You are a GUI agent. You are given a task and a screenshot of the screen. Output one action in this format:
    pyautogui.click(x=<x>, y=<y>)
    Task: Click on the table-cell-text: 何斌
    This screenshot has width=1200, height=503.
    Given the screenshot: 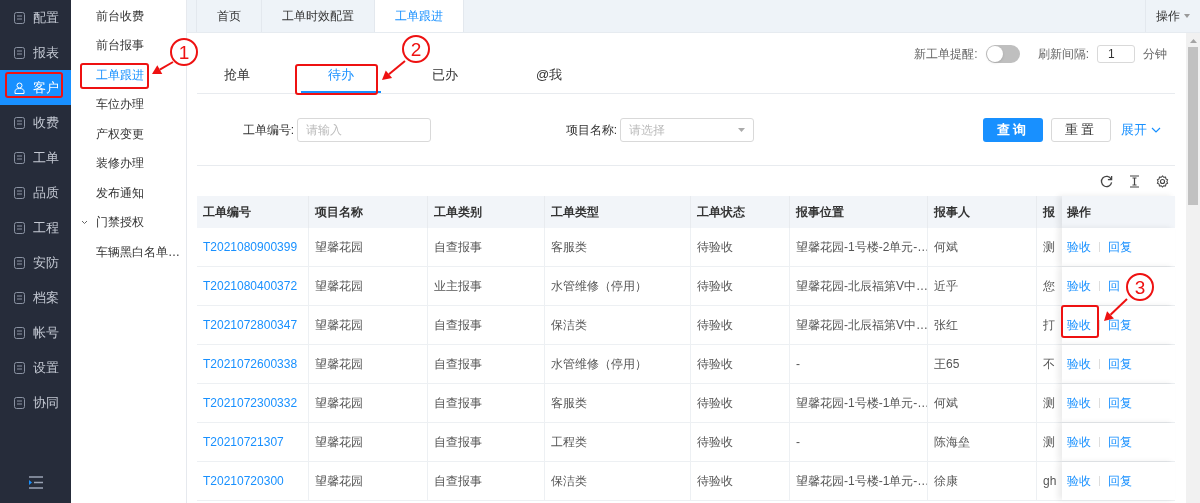 What is the action you would take?
    pyautogui.click(x=946, y=247)
    